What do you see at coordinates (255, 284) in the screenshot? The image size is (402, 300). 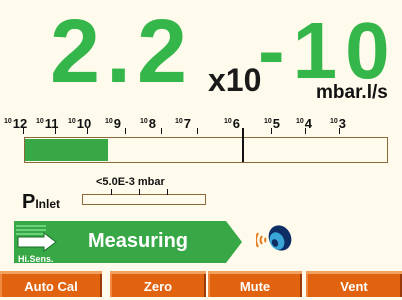 I see `mute-button: Mute` at bounding box center [255, 284].